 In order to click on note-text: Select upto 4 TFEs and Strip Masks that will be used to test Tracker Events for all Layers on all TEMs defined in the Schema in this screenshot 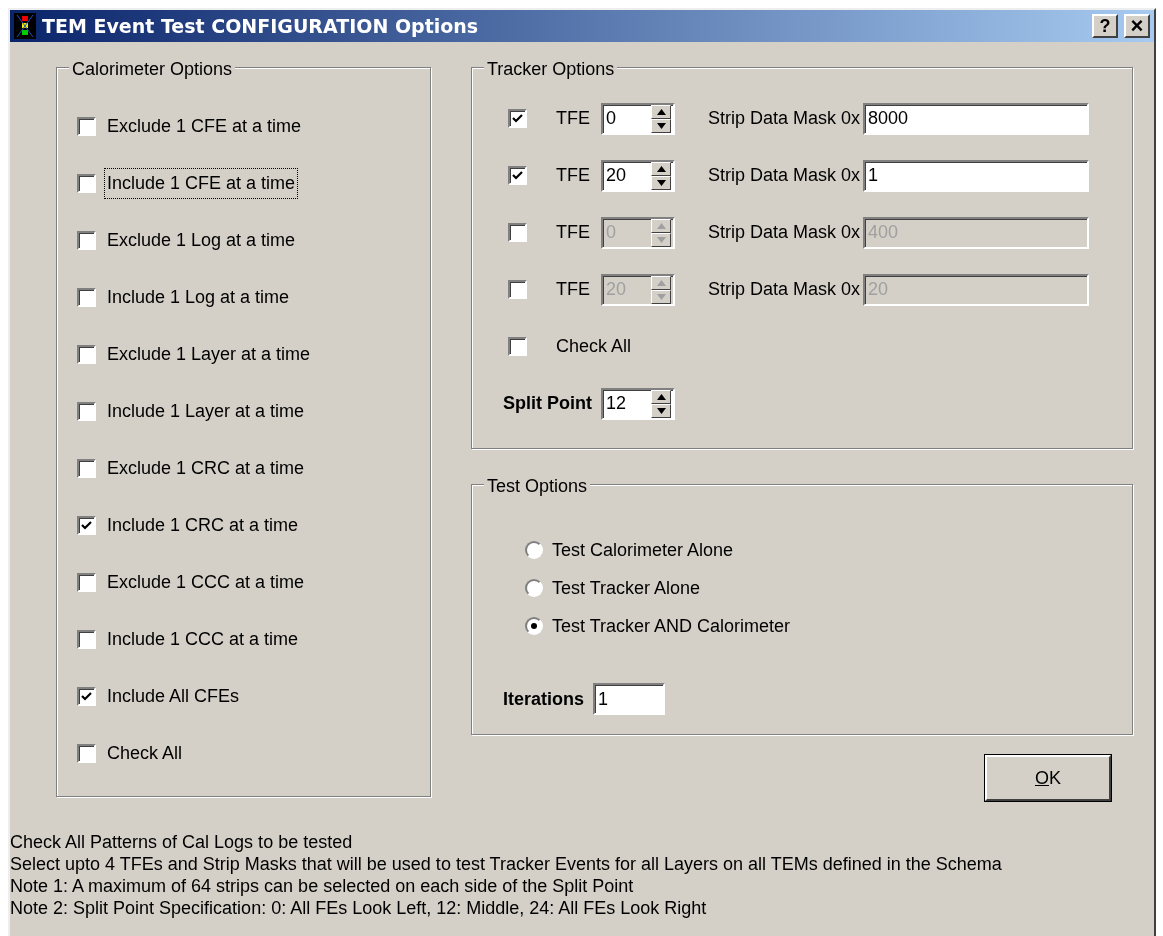, I will do `click(506, 864)`.